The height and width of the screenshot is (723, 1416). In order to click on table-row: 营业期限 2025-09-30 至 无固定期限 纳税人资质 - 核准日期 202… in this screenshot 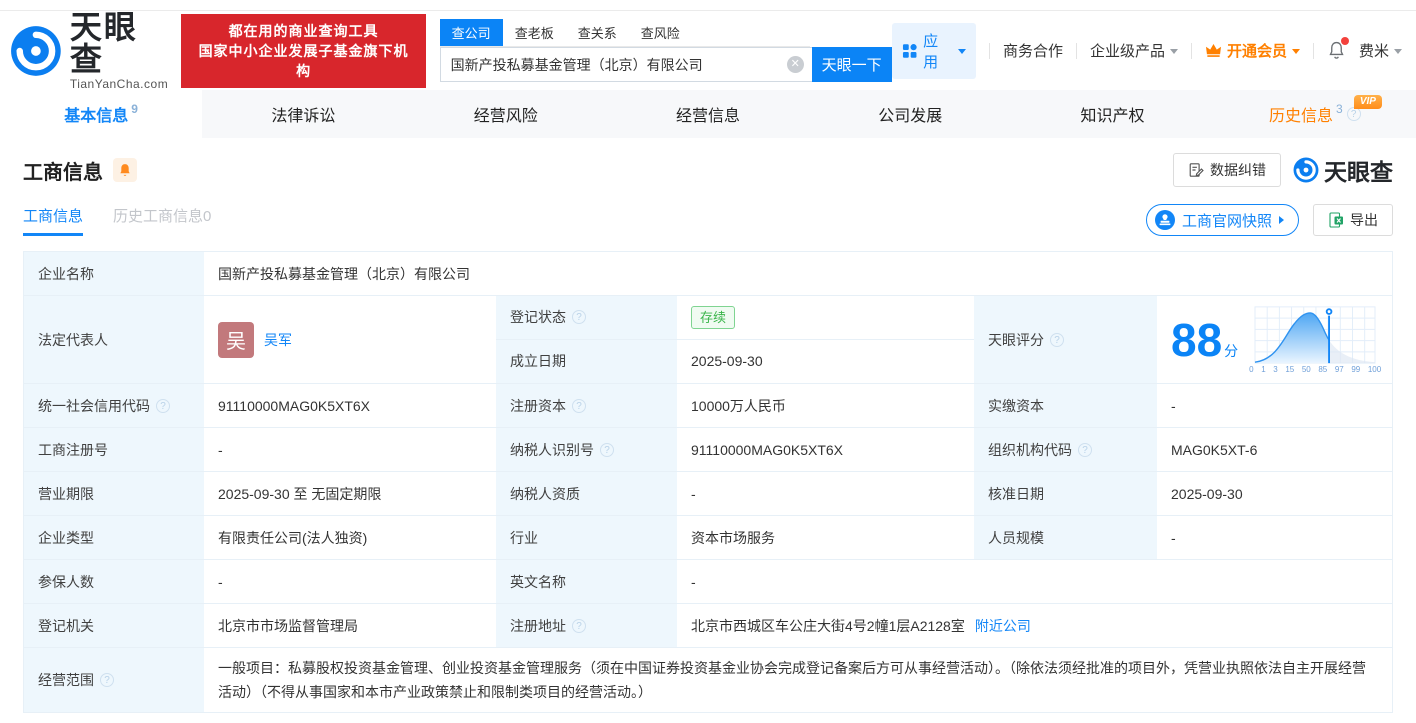, I will do `click(708, 494)`.